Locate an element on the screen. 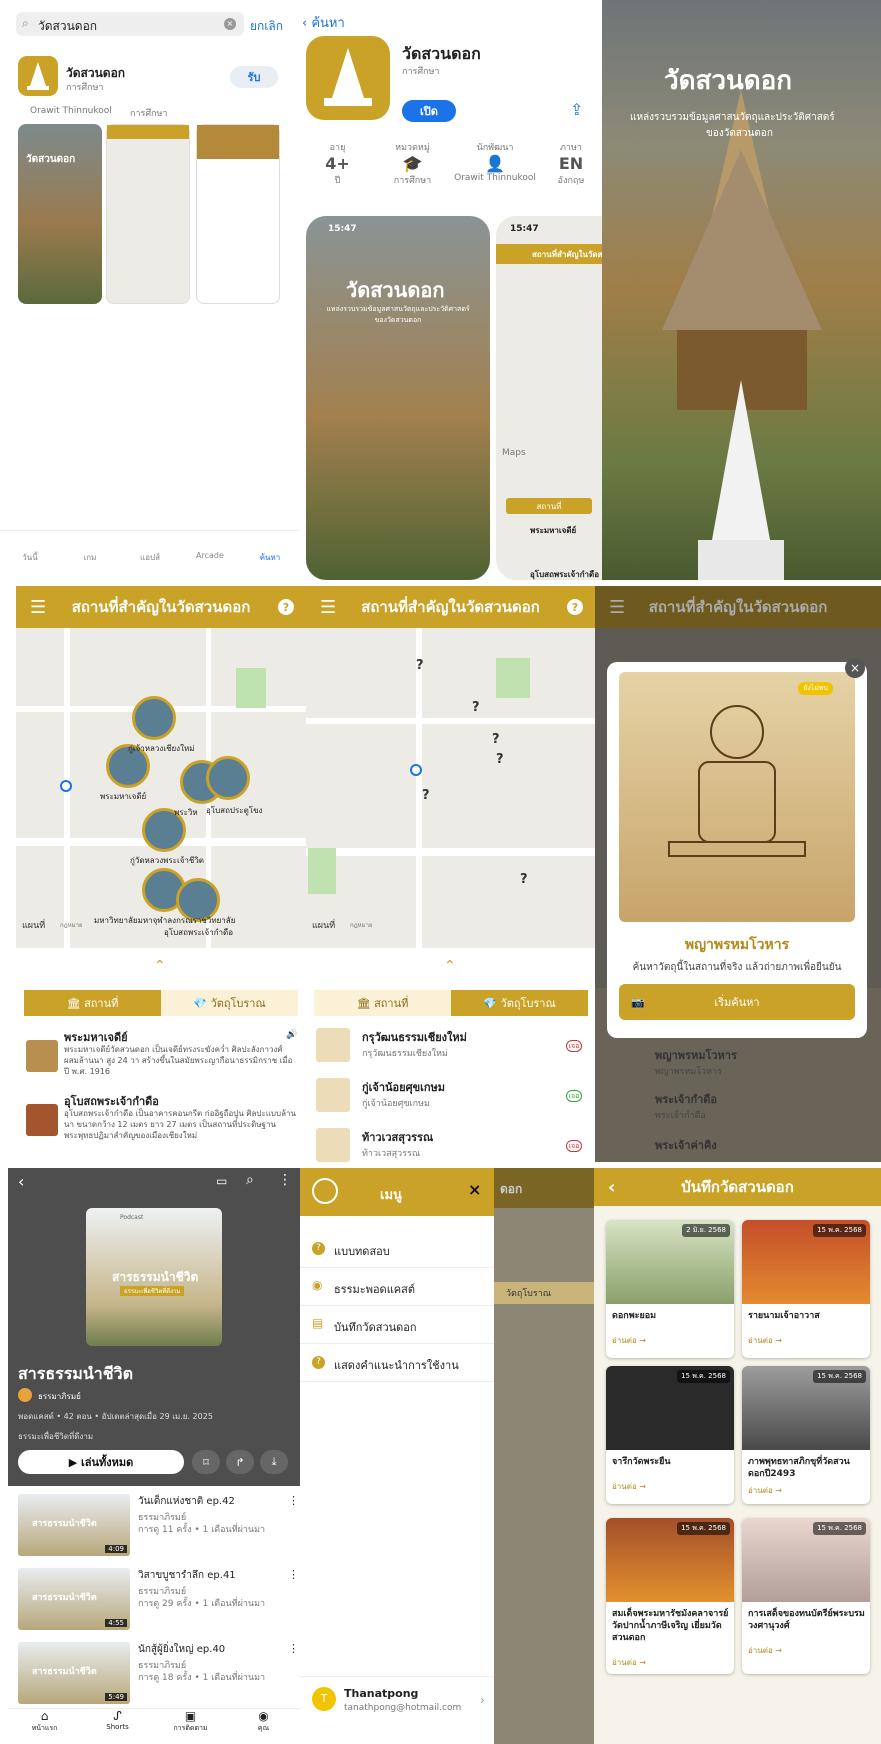 This screenshot has height=1744, width=881. journal-card: 15 พ.ค. 2568 จารึกวัดพระยืน อ่านต่อ → is located at coordinates (670, 1435).